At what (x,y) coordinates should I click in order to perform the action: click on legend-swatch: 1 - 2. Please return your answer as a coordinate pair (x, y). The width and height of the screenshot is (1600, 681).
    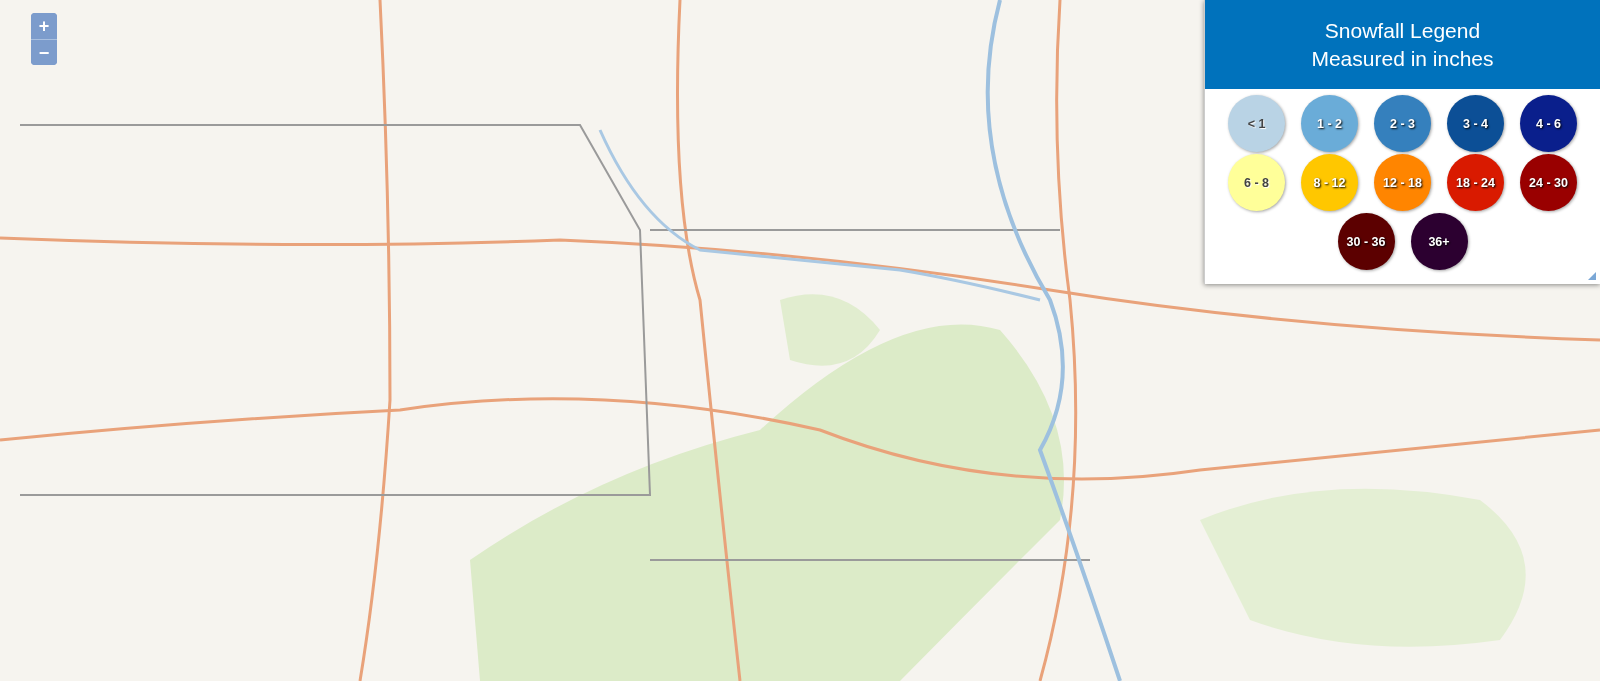
    Looking at the image, I should click on (1329, 123).